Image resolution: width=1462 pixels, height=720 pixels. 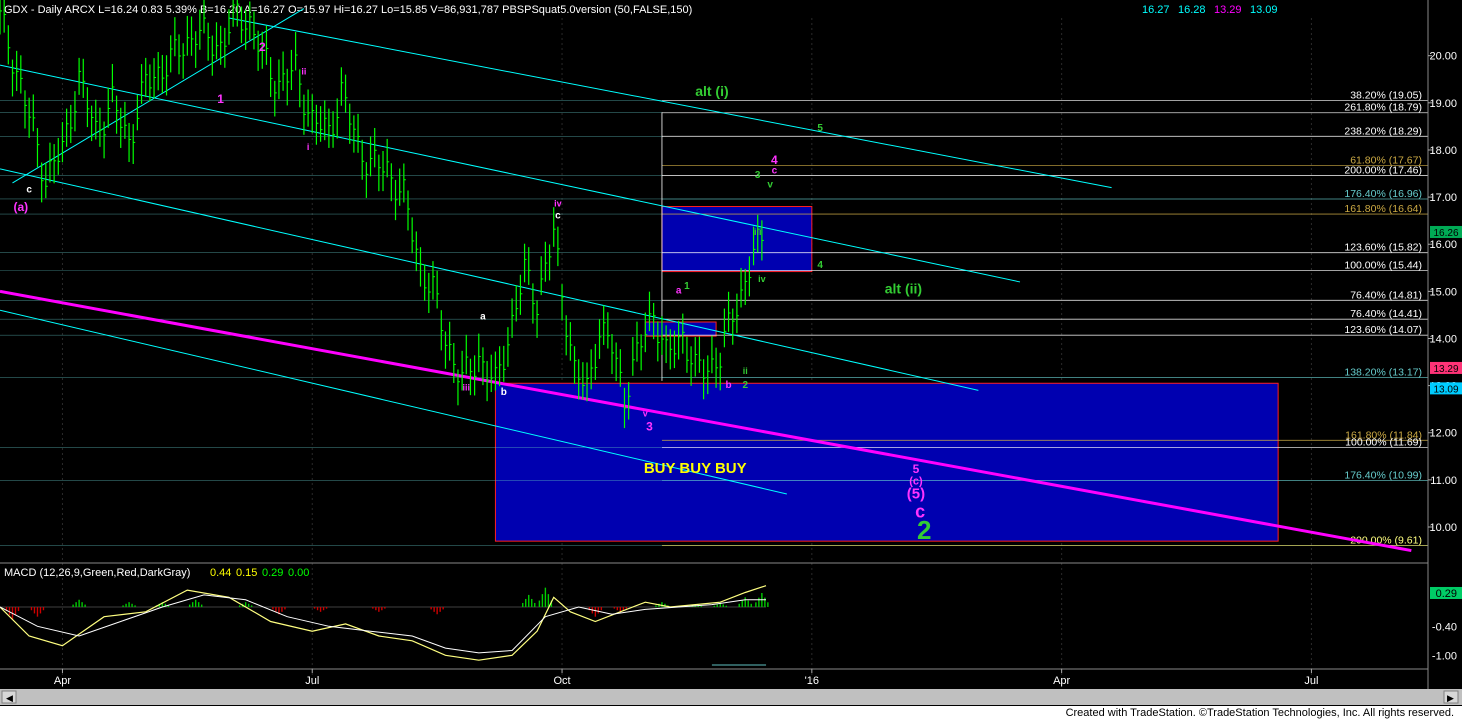 I want to click on macd-value-0: 0.44, so click(x=220, y=573).